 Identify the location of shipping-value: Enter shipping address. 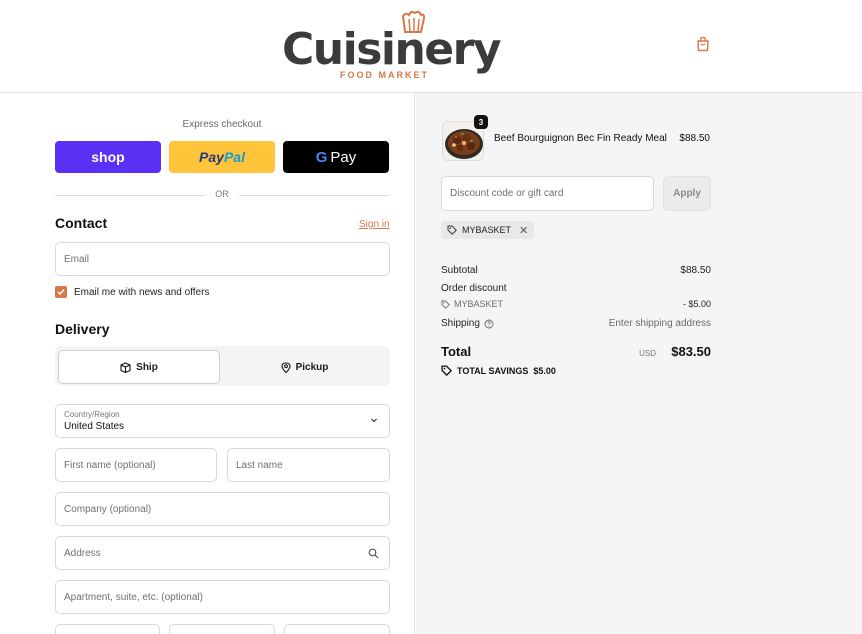
(659, 323).